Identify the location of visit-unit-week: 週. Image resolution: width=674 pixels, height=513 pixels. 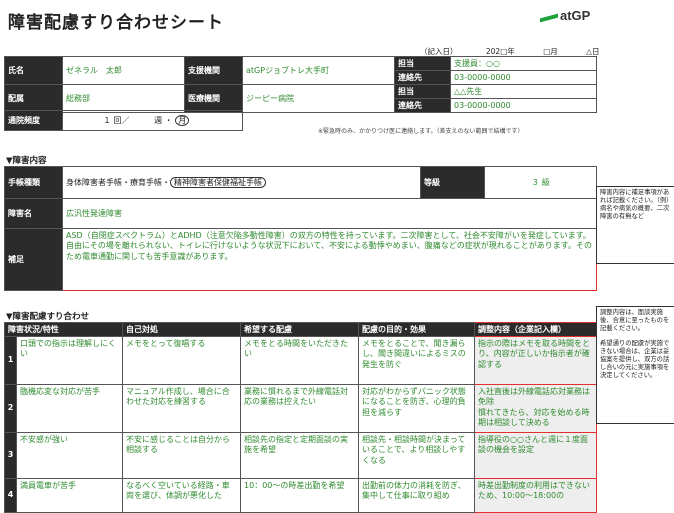
(158, 120).